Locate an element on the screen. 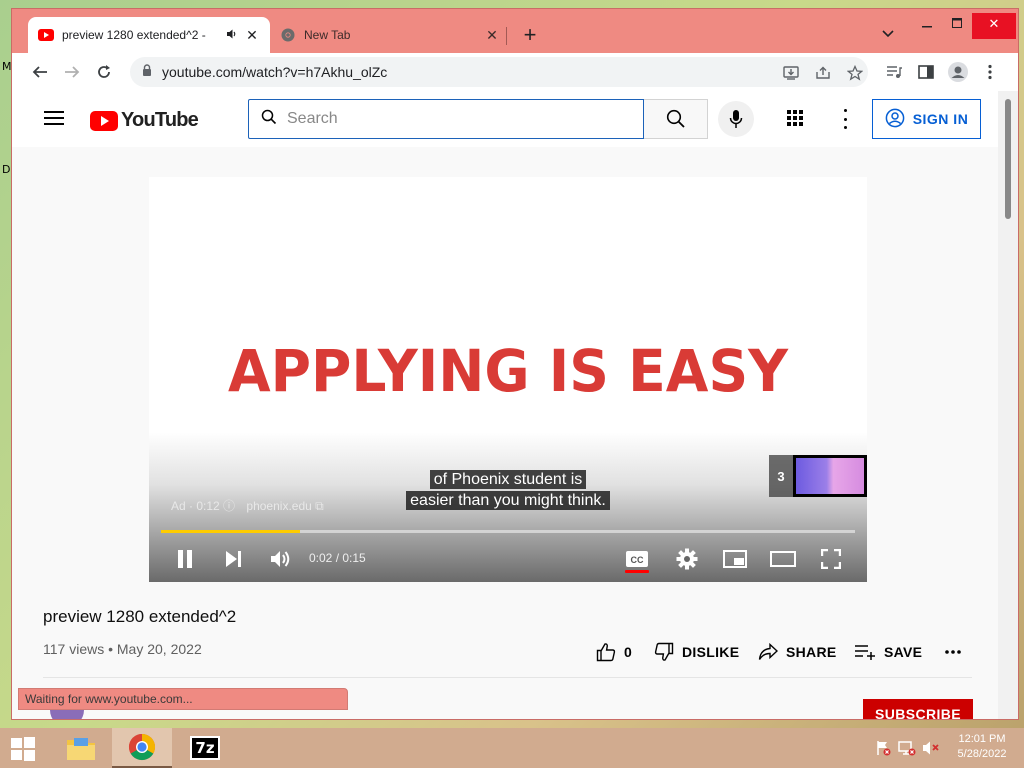  apps-grid-icon is located at coordinates (796, 119).